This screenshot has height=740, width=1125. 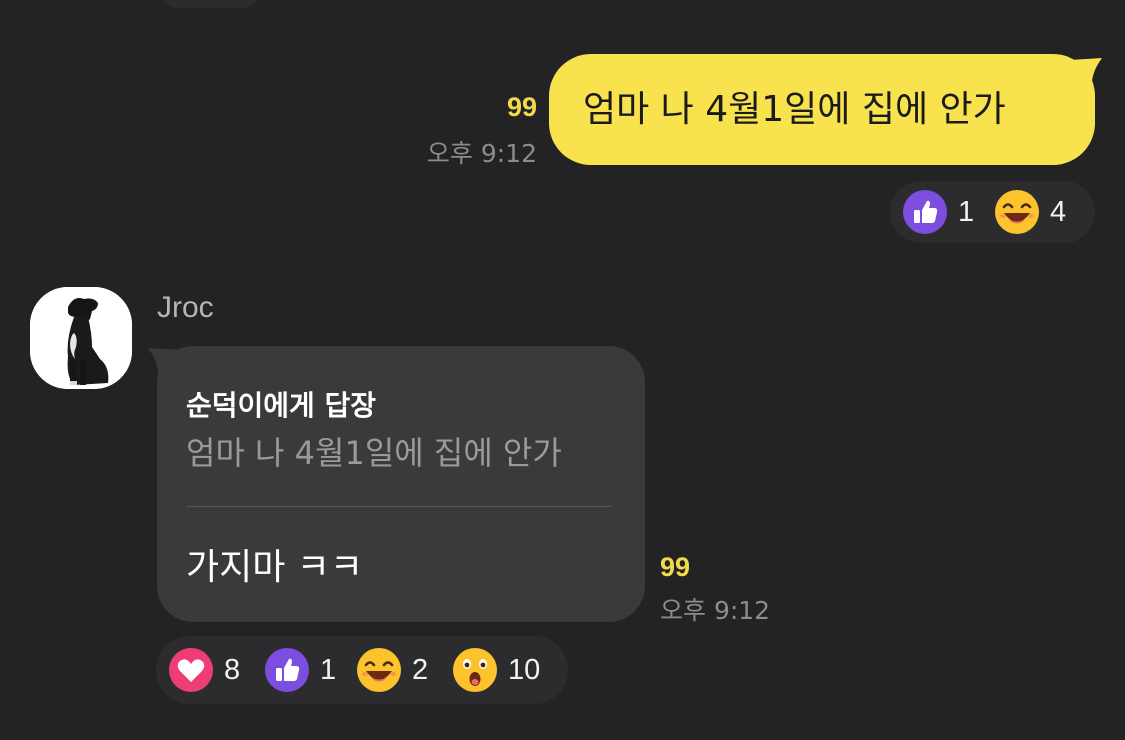 What do you see at coordinates (374, 451) in the screenshot?
I see `quoted-message: 엄마 나 4월1일에 집에 안가` at bounding box center [374, 451].